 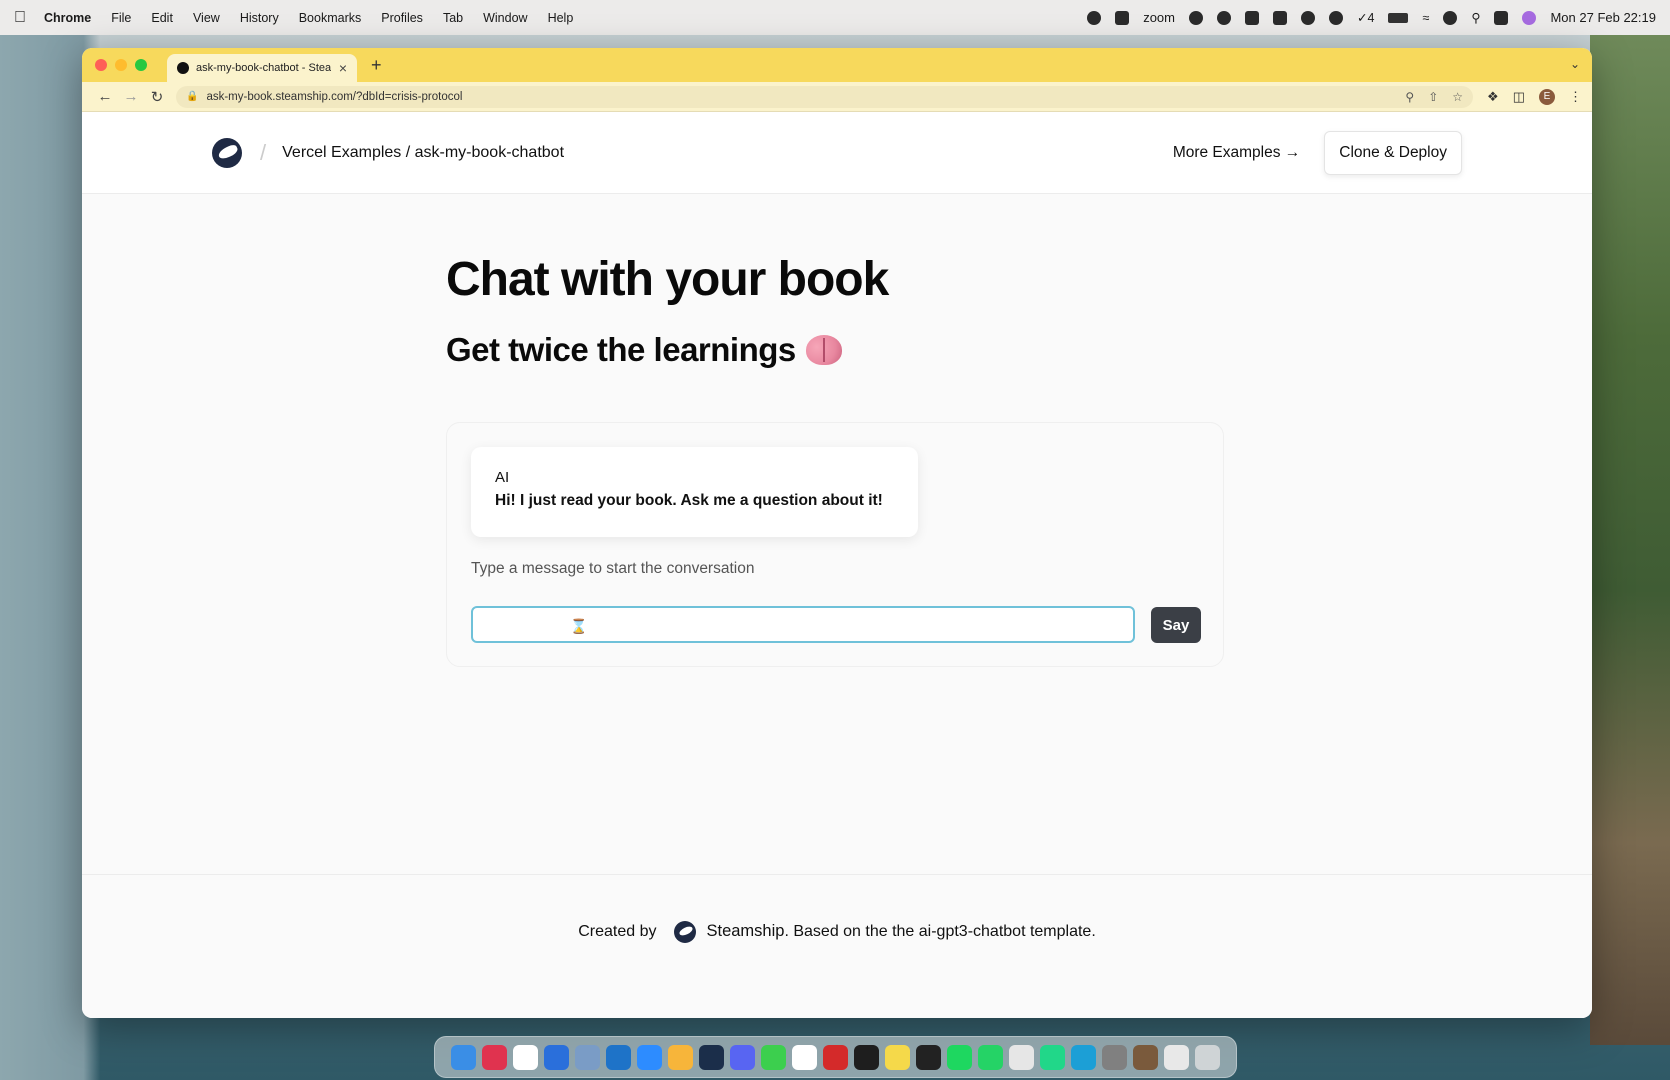 What do you see at coordinates (866, 1057) in the screenshot?
I see `dock-terminal-icon` at bounding box center [866, 1057].